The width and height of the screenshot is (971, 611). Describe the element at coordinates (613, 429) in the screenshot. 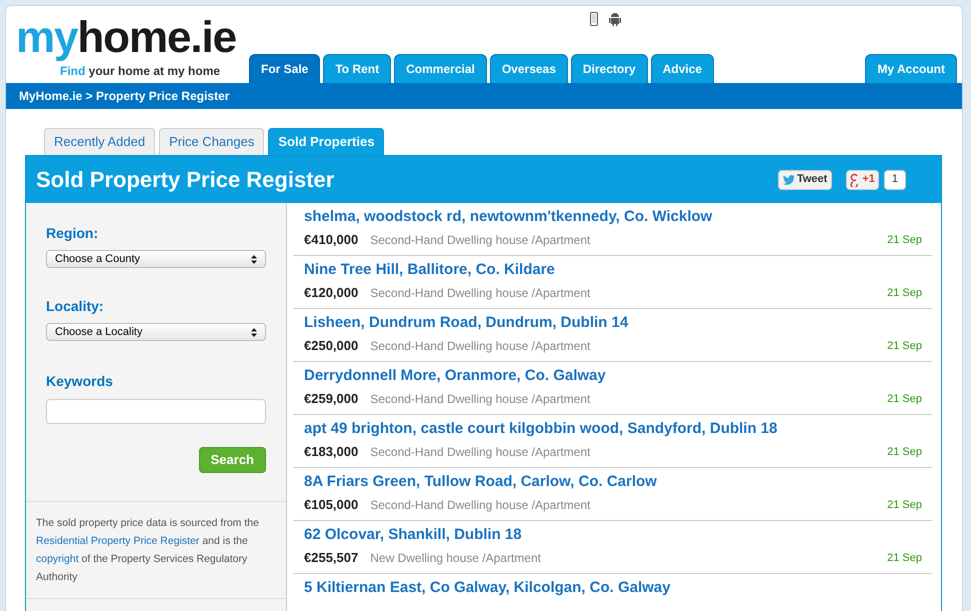

I see `listing-address: apt 49 brighton, castle court kilgobbin wood, Sandyford, Dublin 18` at that location.